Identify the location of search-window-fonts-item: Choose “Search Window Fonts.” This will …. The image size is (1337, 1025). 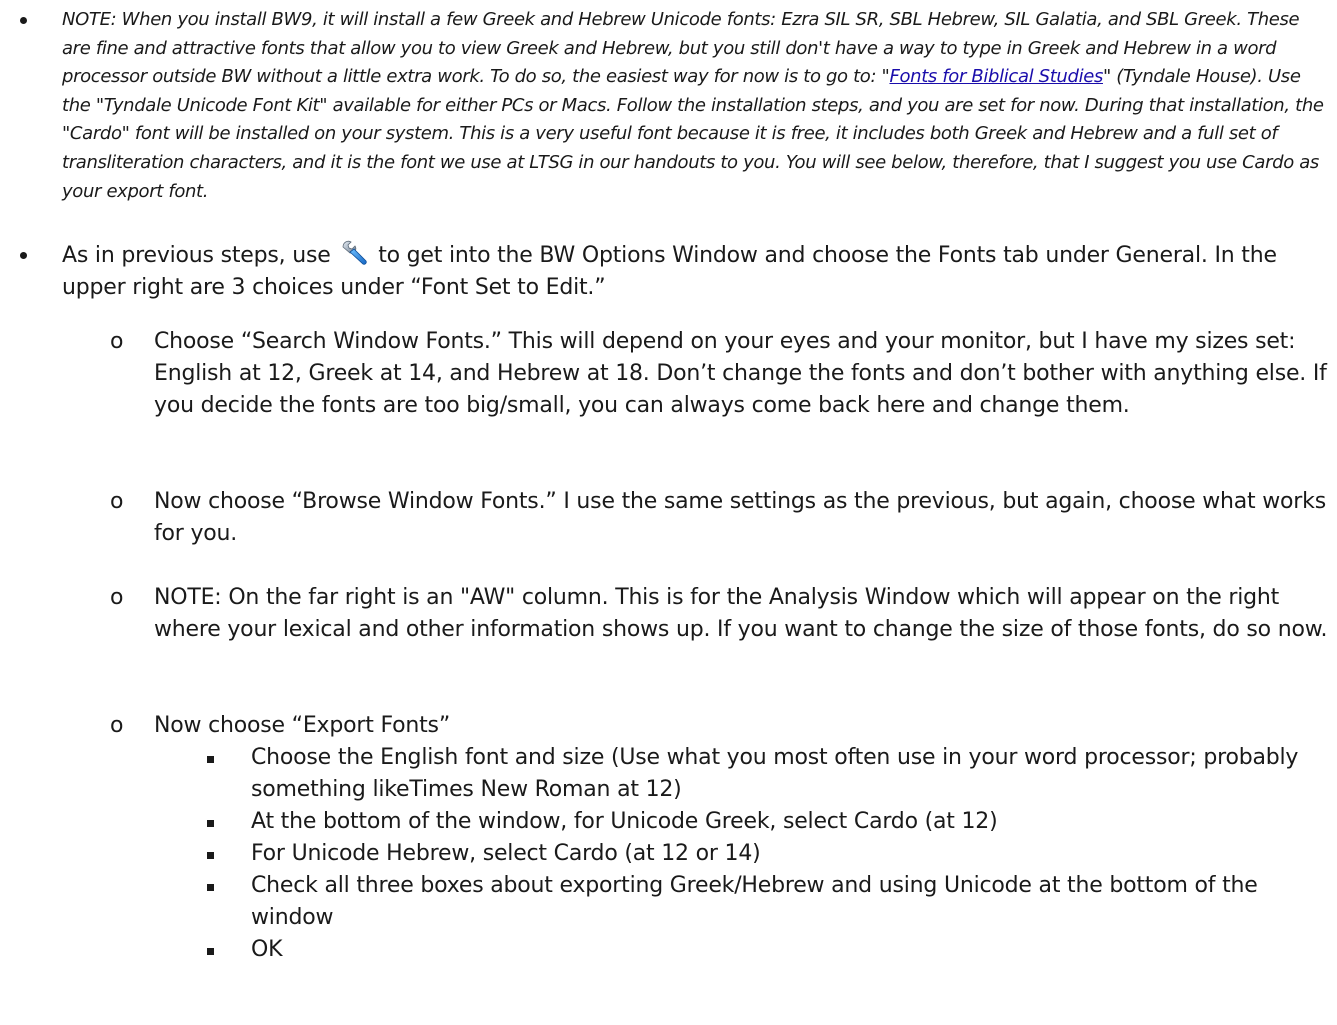
(740, 373).